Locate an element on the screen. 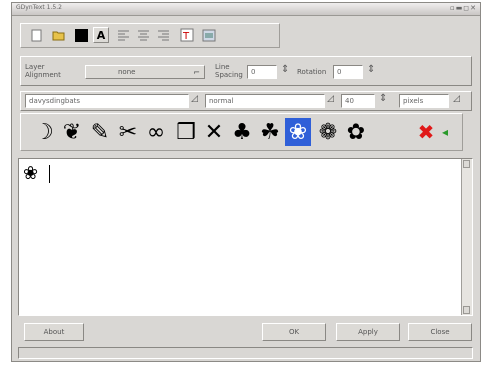  font-size-spin-icon: ⇕ is located at coordinates (383, 98).